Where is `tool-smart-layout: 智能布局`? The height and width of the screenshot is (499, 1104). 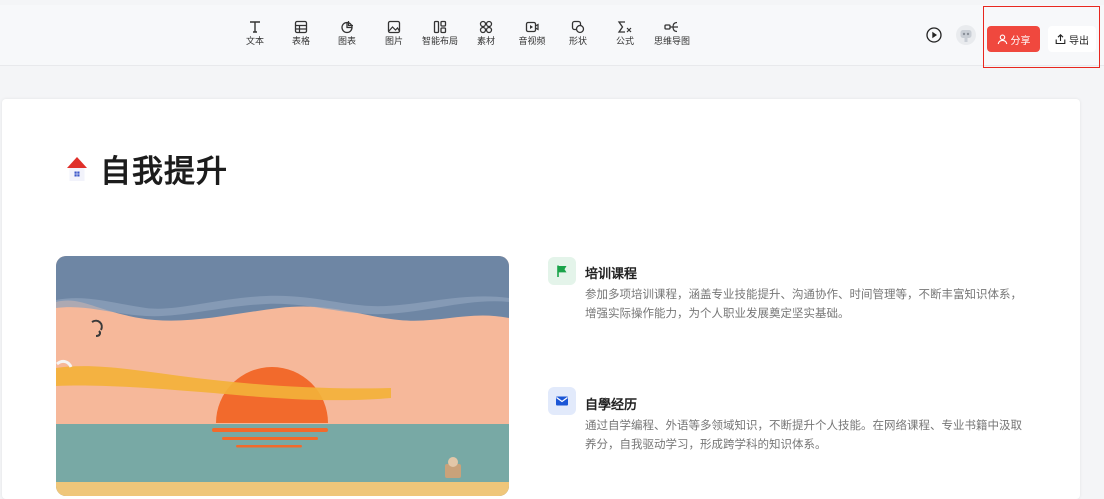
tool-smart-layout: 智能布局 is located at coordinates (440, 32).